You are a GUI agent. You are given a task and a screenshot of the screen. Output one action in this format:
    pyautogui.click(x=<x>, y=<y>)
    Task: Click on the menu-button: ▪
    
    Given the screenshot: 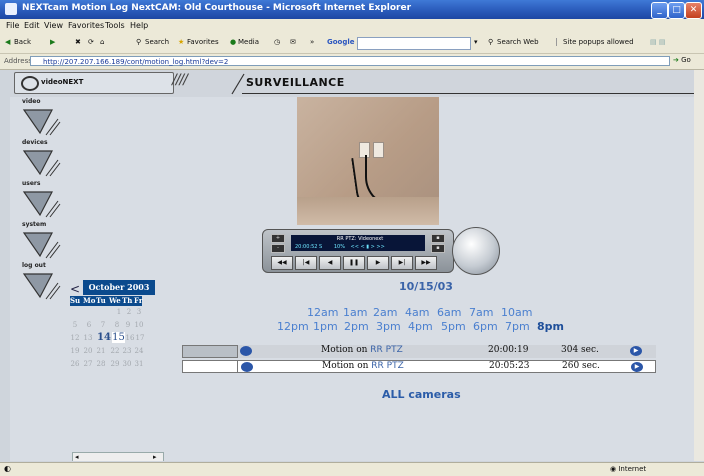 What is the action you would take?
    pyautogui.click(x=438, y=248)
    